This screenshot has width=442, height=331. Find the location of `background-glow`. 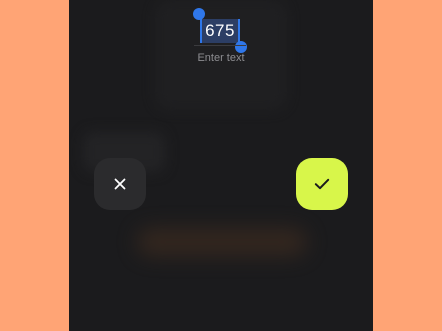

background-glow is located at coordinates (222, 242).